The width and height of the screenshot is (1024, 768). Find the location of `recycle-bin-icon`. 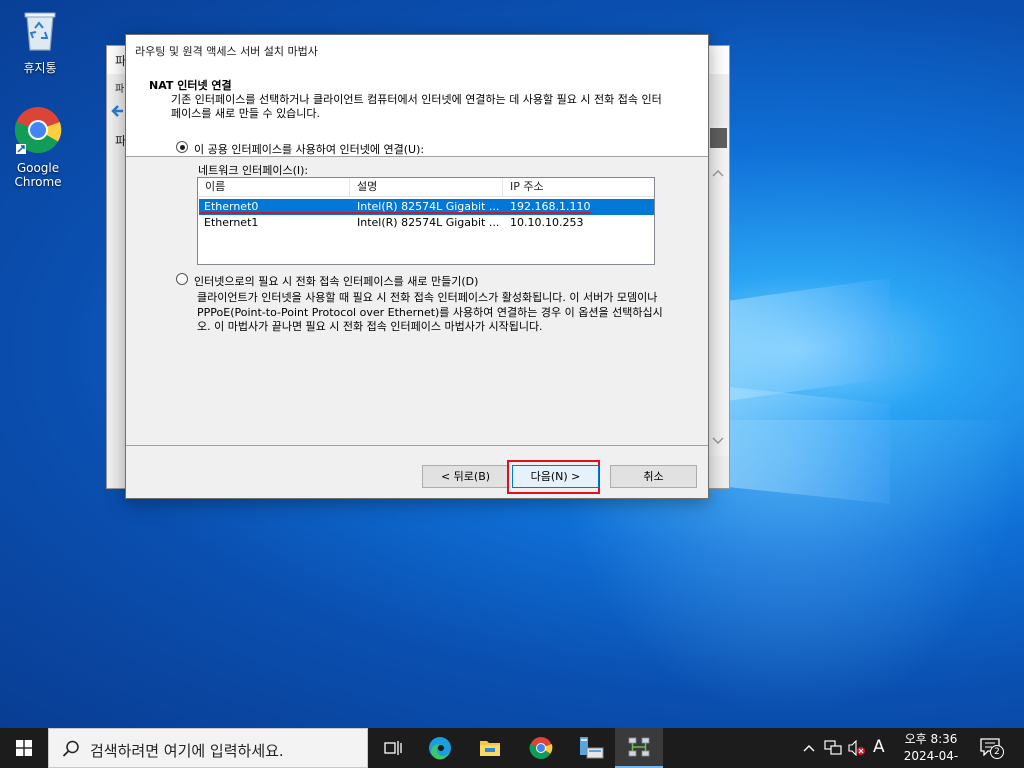

recycle-bin-icon is located at coordinates (40, 31).